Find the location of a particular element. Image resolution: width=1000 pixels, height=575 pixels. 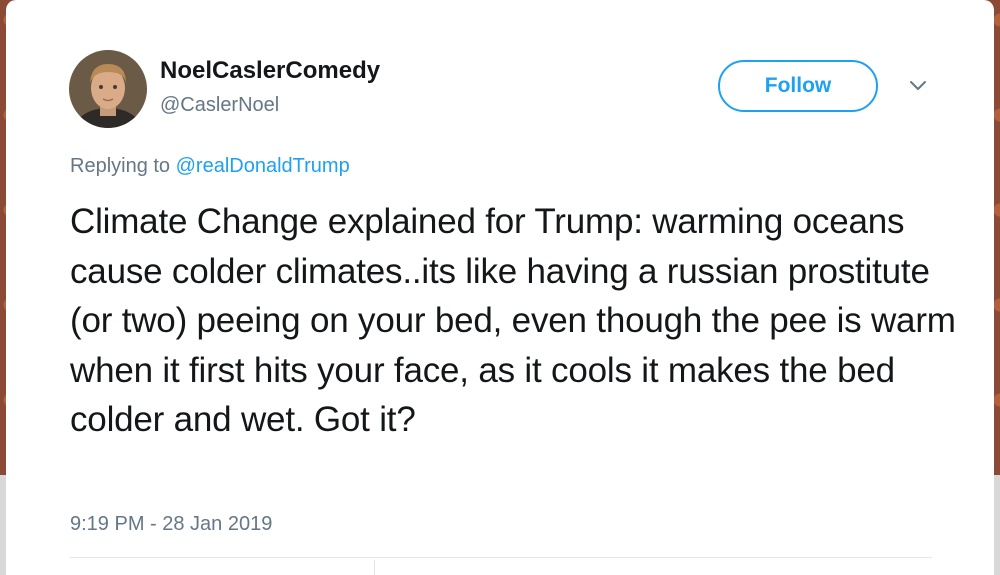

display-name: NoelCaslerComedy is located at coordinates (270, 71).